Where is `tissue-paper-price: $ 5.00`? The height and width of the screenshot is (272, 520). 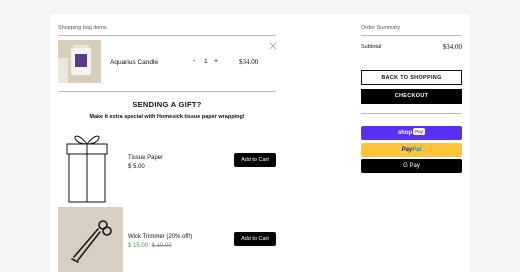
tissue-paper-price: $ 5.00 is located at coordinates (136, 167).